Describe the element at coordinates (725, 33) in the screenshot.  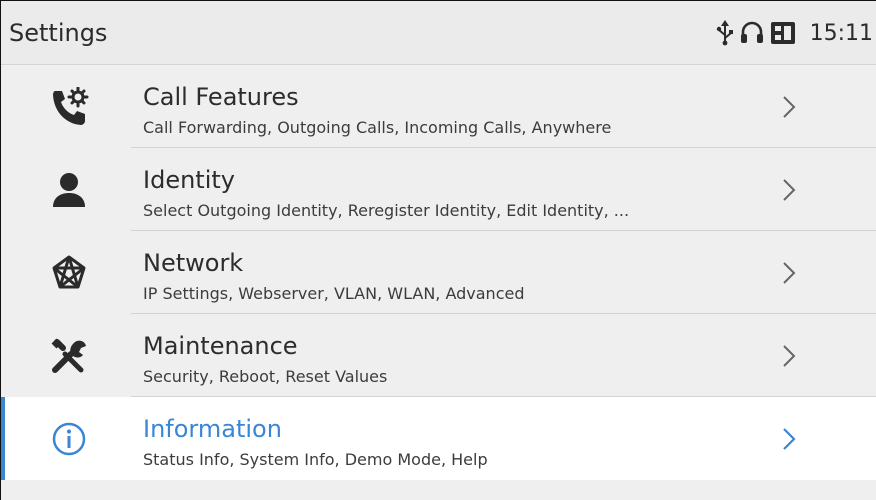
I see `usb-icon` at that location.